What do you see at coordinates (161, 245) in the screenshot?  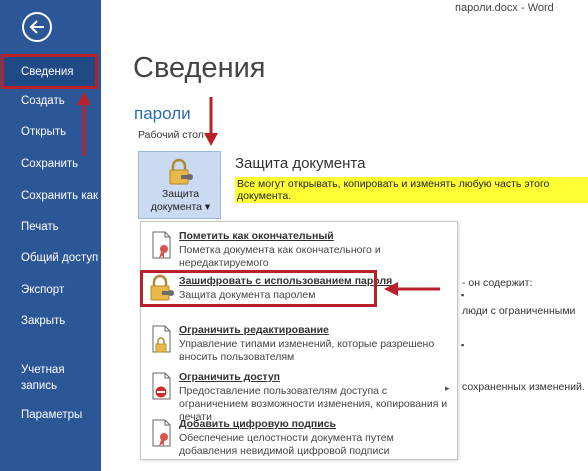 I see `final-document-icon` at bounding box center [161, 245].